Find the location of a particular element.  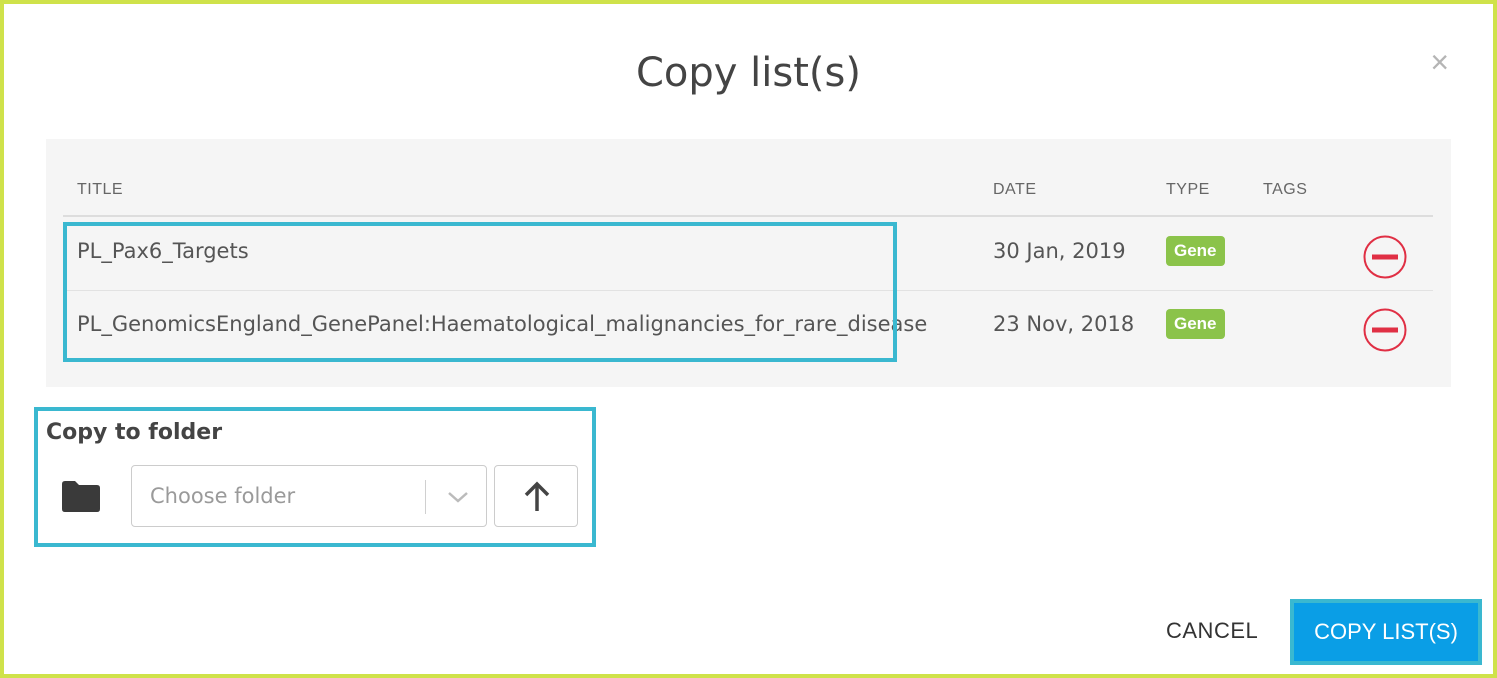

column-header-tags: TAGS is located at coordinates (1285, 189).